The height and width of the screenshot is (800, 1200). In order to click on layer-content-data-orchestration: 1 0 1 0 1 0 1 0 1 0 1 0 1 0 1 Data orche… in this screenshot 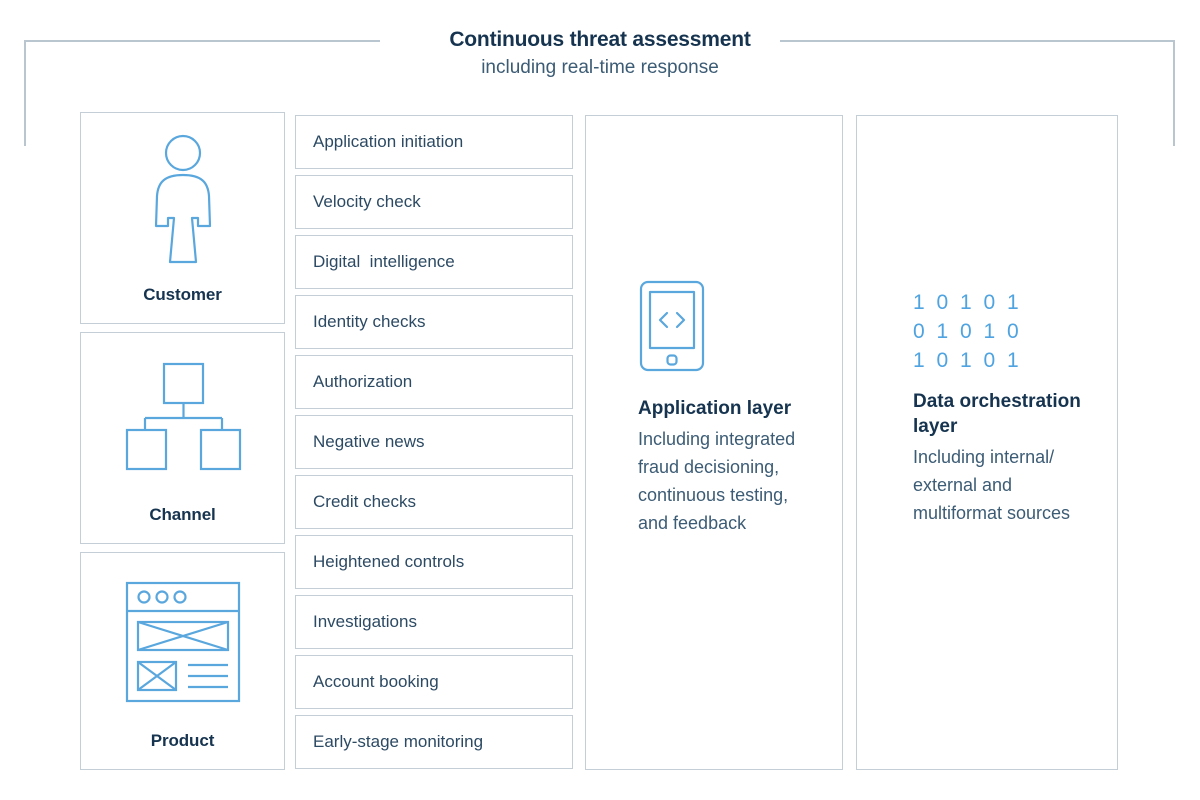, I will do `click(1001, 407)`.